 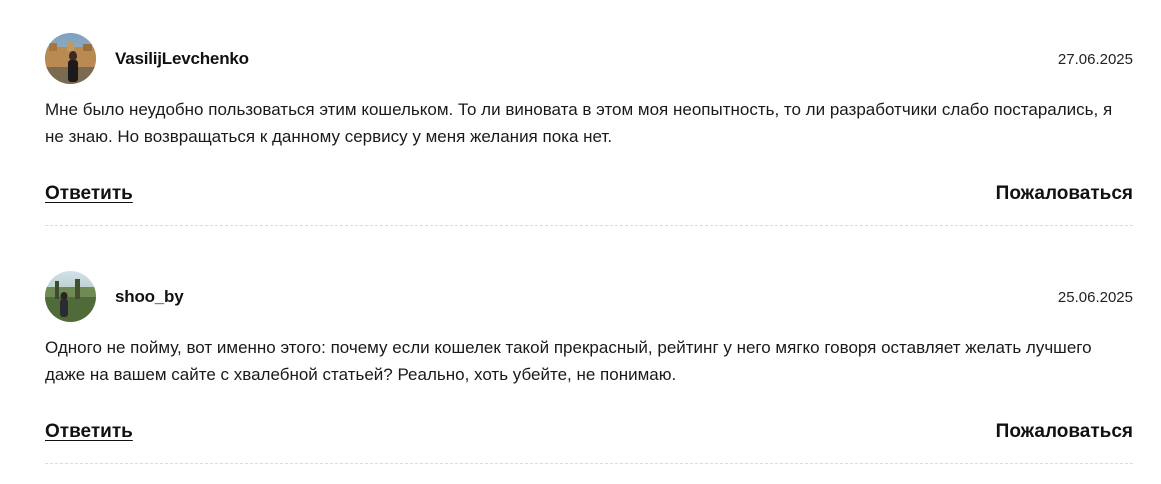 What do you see at coordinates (589, 297) in the screenshot?
I see `comment-header: shoo_by 25.06.2025` at bounding box center [589, 297].